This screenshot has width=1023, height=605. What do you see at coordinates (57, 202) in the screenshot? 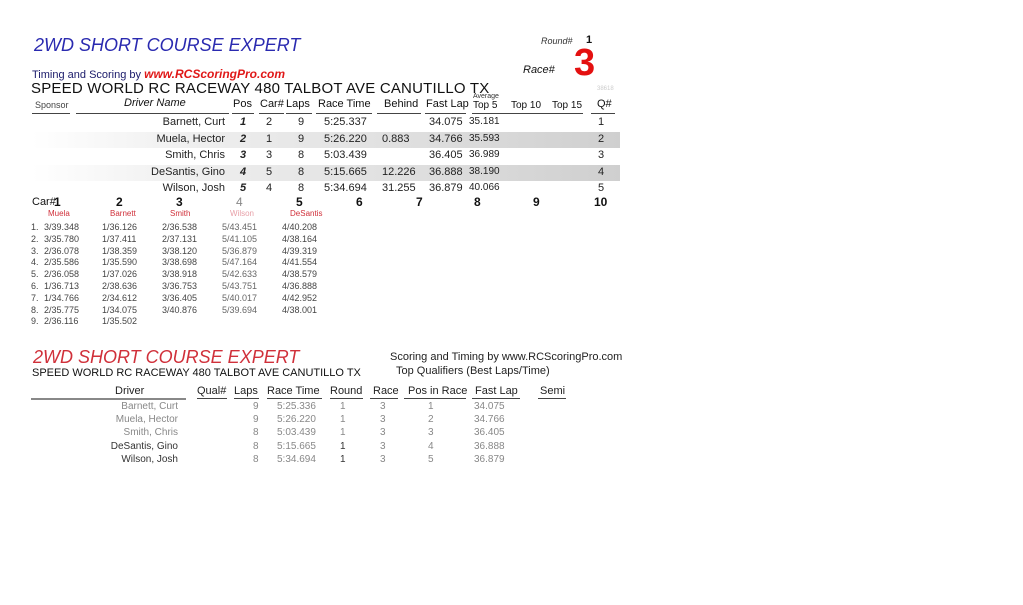
I see `car-number-header: 1` at bounding box center [57, 202].